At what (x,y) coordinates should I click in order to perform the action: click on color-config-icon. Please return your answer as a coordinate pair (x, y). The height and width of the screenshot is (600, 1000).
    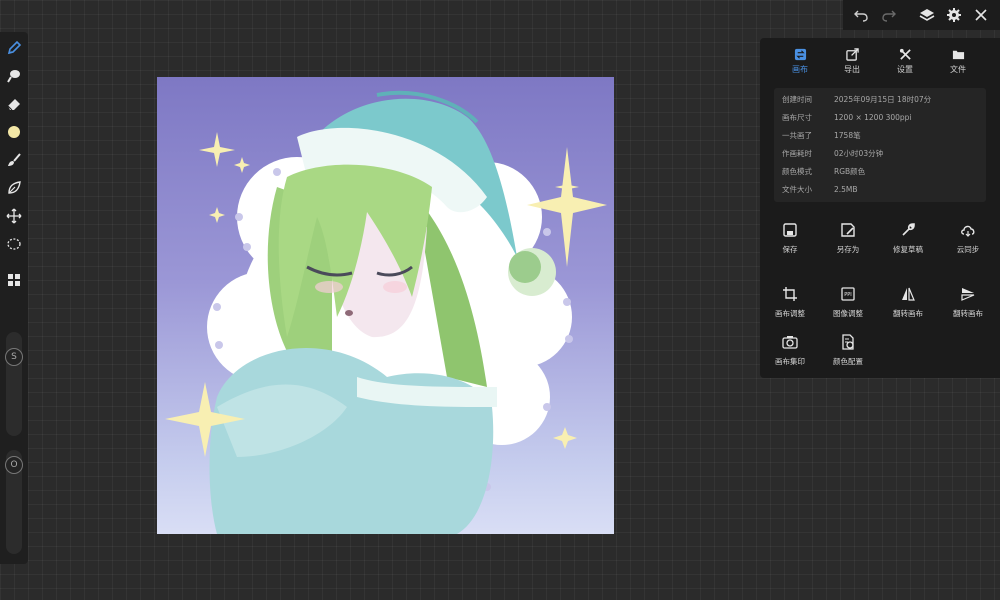
    Looking at the image, I should click on (848, 342).